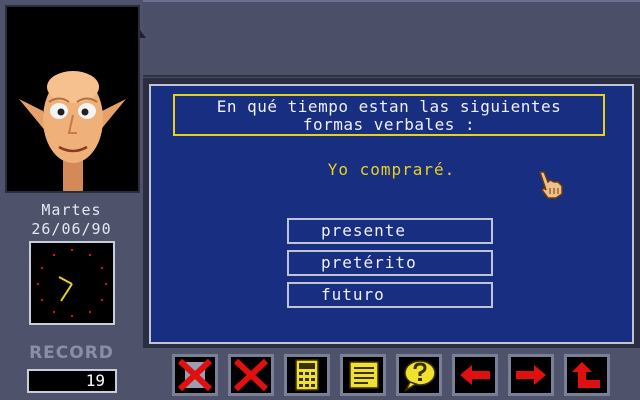 The width and height of the screenshot is (640, 400). Describe the element at coordinates (72, 131) in the screenshot. I see `character-face-icon` at that location.